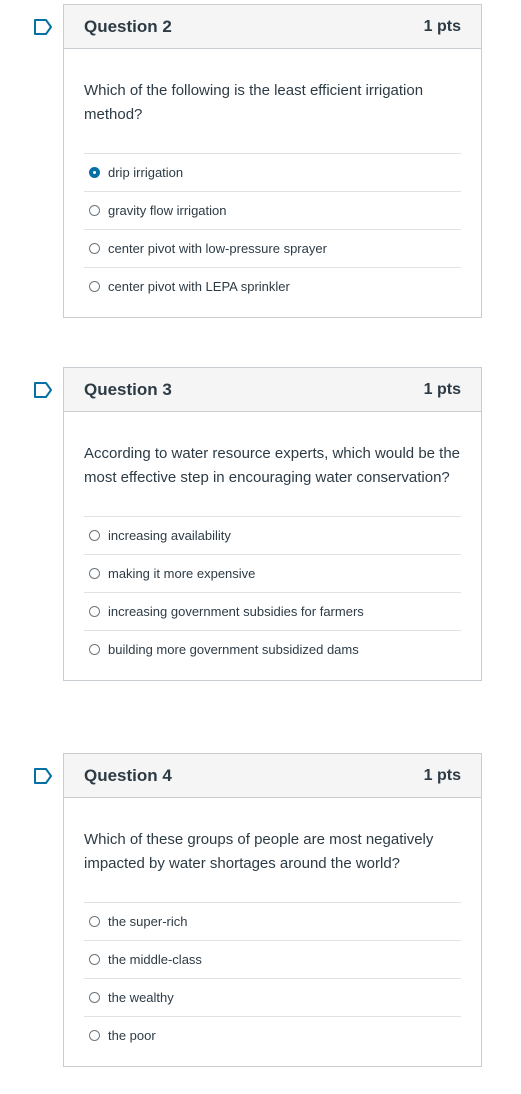 The image size is (521, 1094). What do you see at coordinates (169, 535) in the screenshot?
I see `answer-label: increasing availability` at bounding box center [169, 535].